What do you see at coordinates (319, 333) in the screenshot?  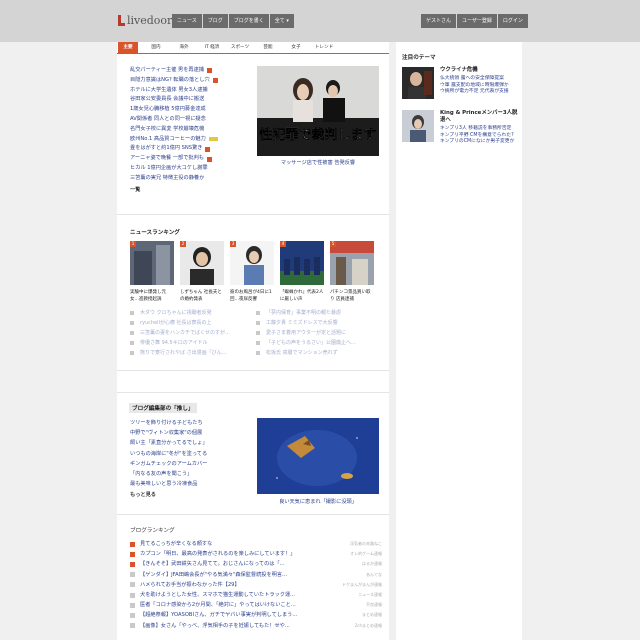 I see `ranking-list-item: 愛子さま着用アウターが定と話題に` at bounding box center [319, 333].